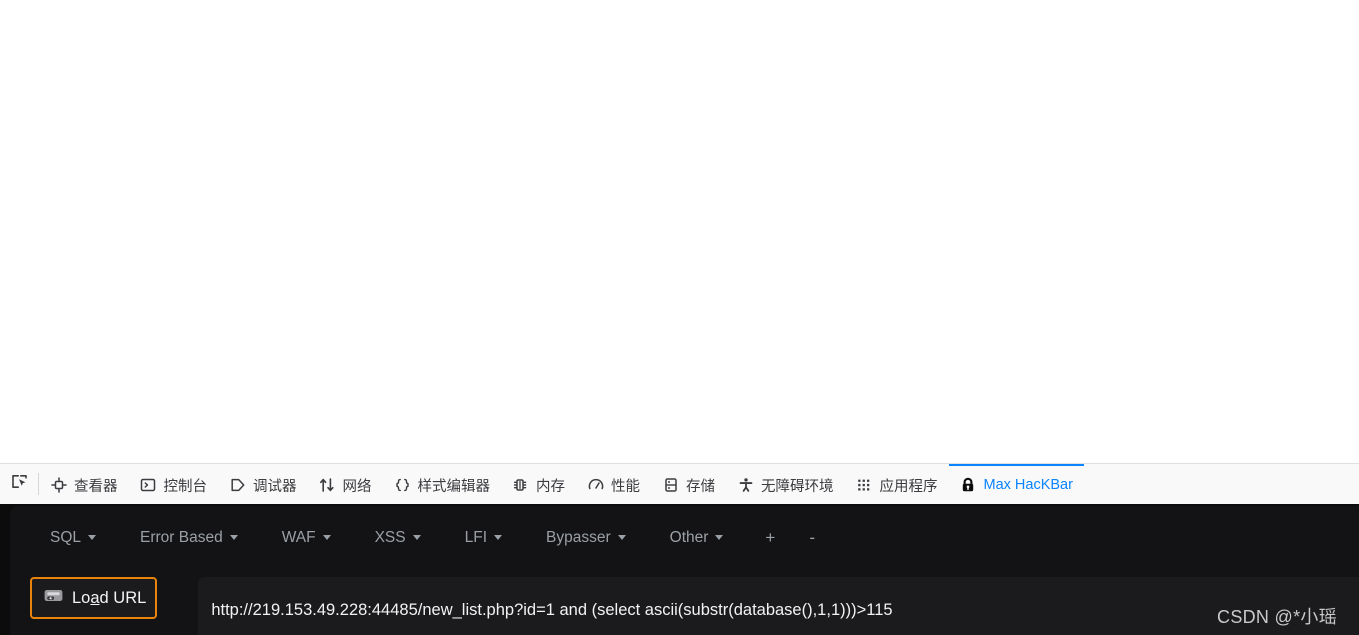  I want to click on tab-storage-label: 存储, so click(700, 486).